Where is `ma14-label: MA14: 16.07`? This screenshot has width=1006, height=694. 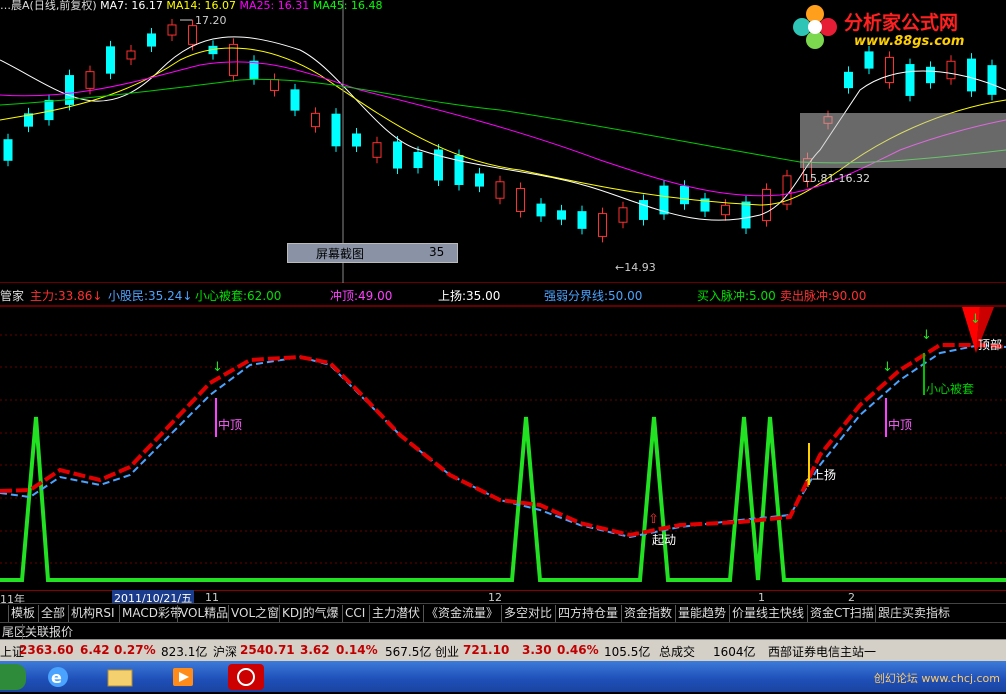
ma14-label: MA14: 16.07 is located at coordinates (201, 6).